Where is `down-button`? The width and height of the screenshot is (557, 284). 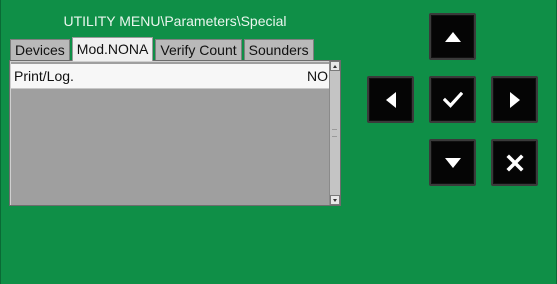
down-button is located at coordinates (452, 162).